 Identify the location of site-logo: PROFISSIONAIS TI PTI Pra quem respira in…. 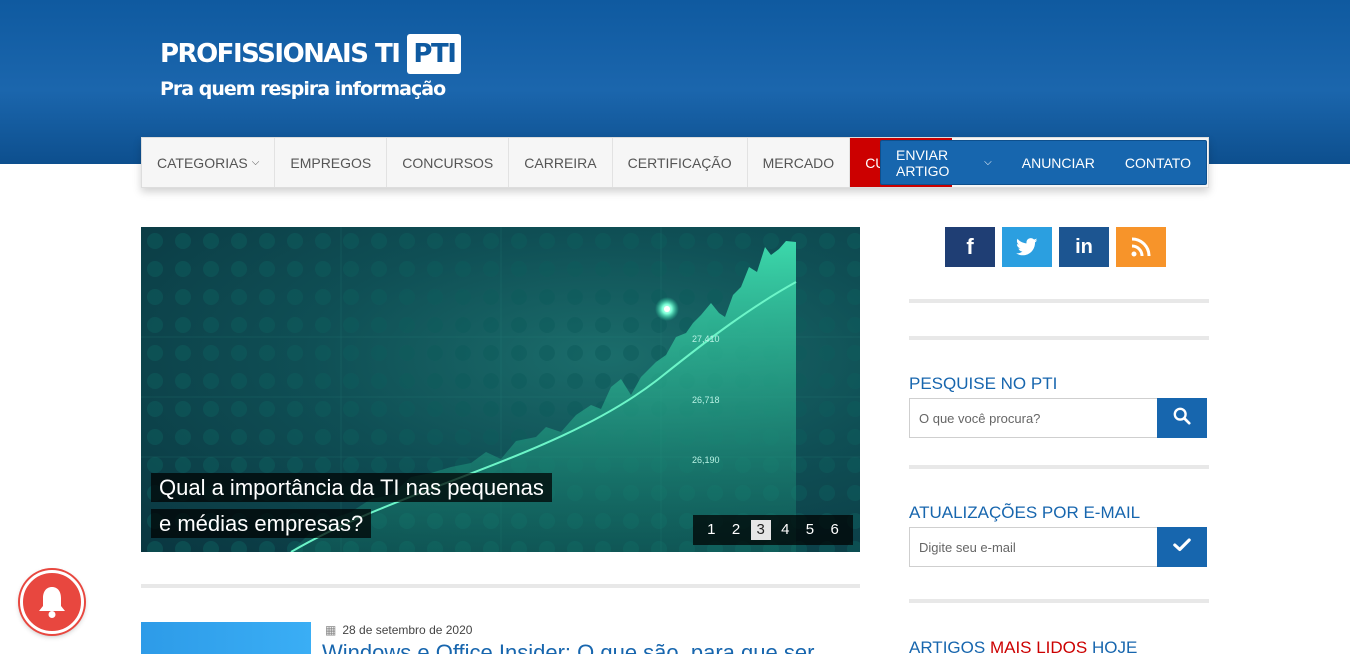
(311, 67).